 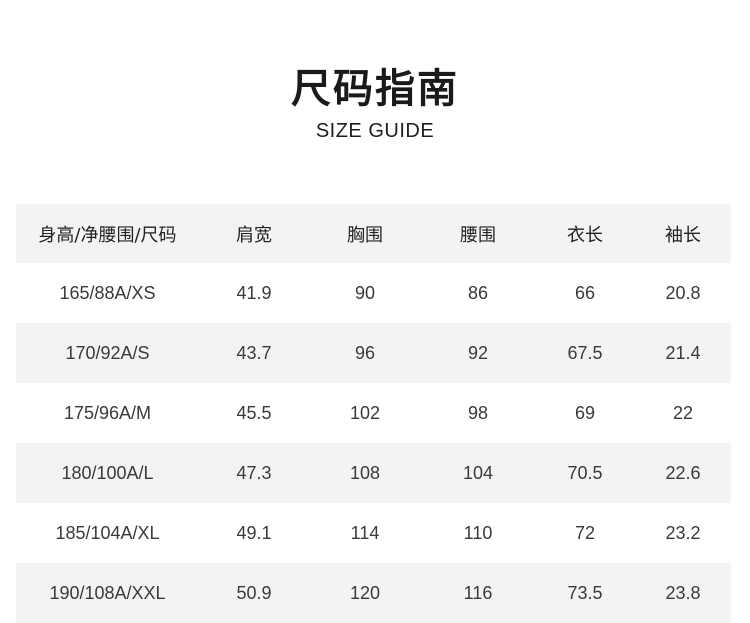 What do you see at coordinates (365, 592) in the screenshot?
I see `cell-chest: 120` at bounding box center [365, 592].